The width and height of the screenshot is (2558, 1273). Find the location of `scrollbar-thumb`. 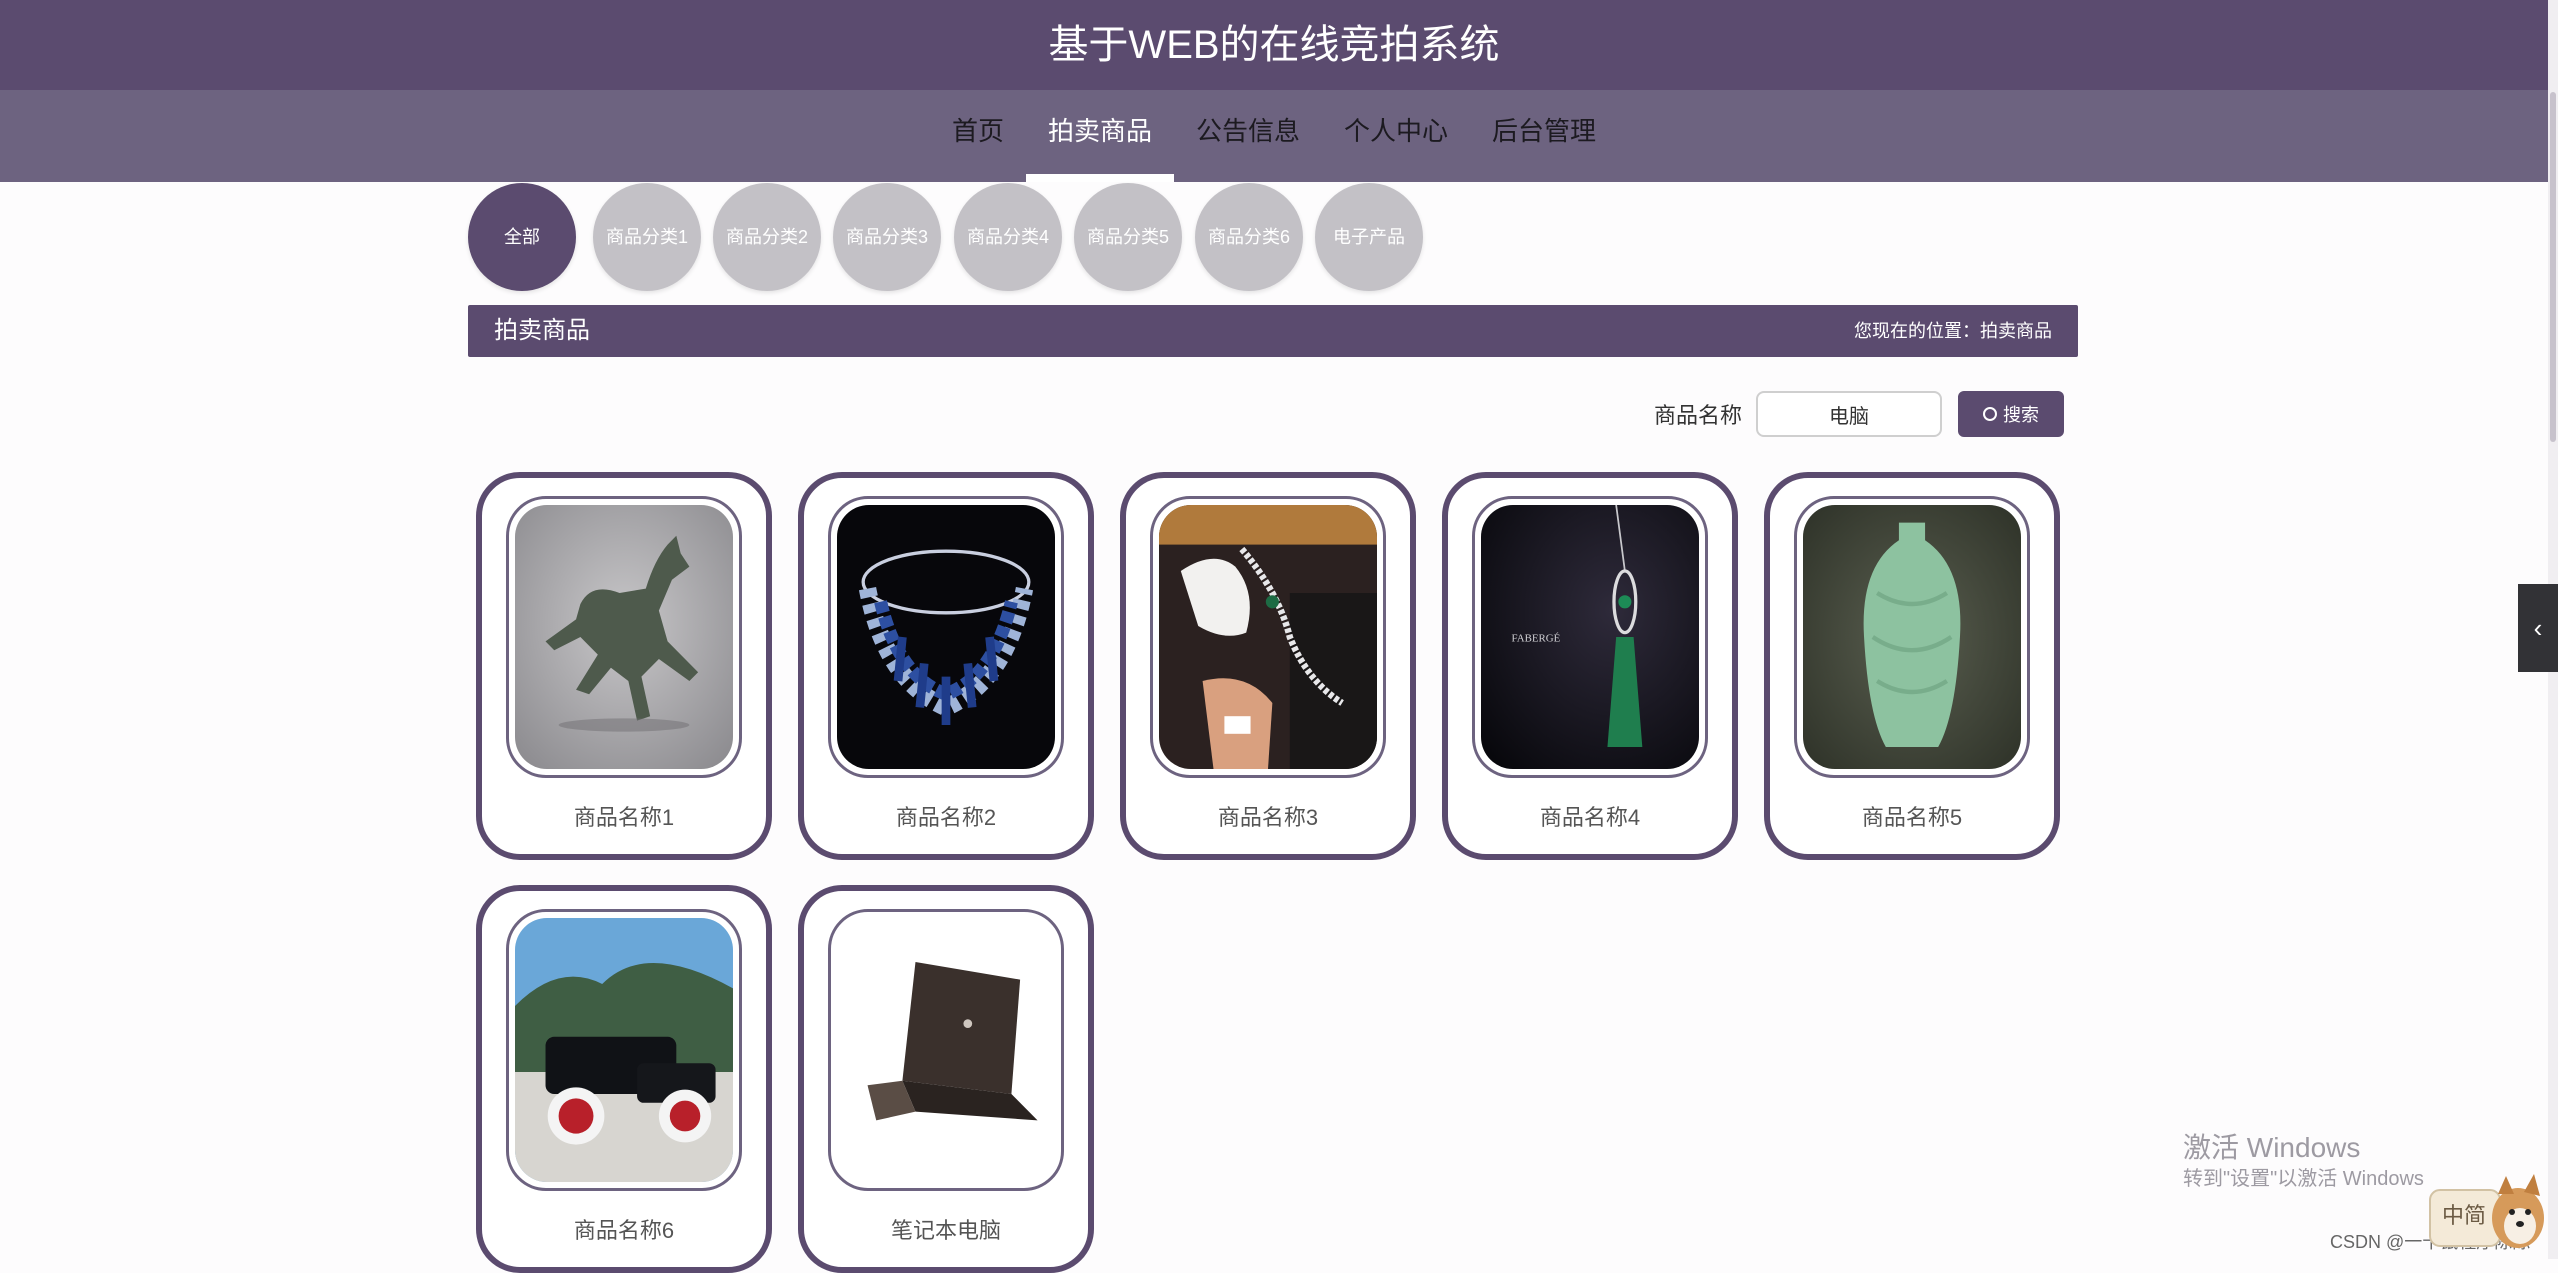

scrollbar-thumb is located at coordinates (2553, 267).